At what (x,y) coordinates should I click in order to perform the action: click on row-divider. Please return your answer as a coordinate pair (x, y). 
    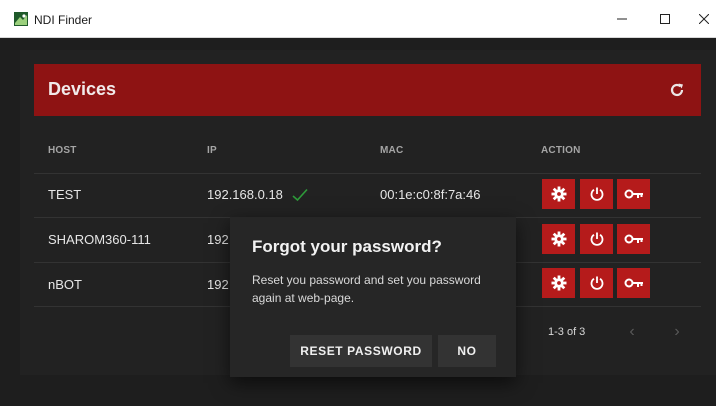
    Looking at the image, I should click on (367, 173).